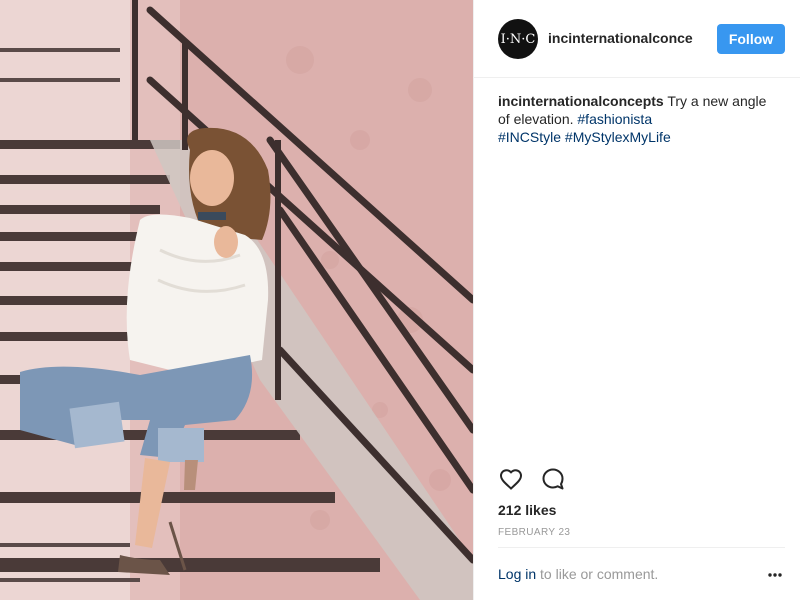 The width and height of the screenshot is (800, 600). What do you see at coordinates (553, 479) in the screenshot?
I see `comment-icon` at bounding box center [553, 479].